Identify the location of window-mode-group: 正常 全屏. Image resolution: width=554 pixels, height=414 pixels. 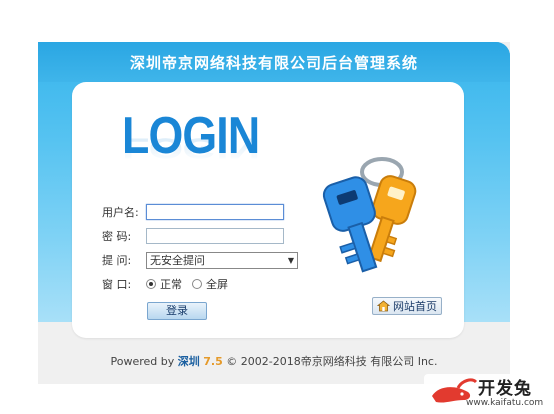
(192, 284).